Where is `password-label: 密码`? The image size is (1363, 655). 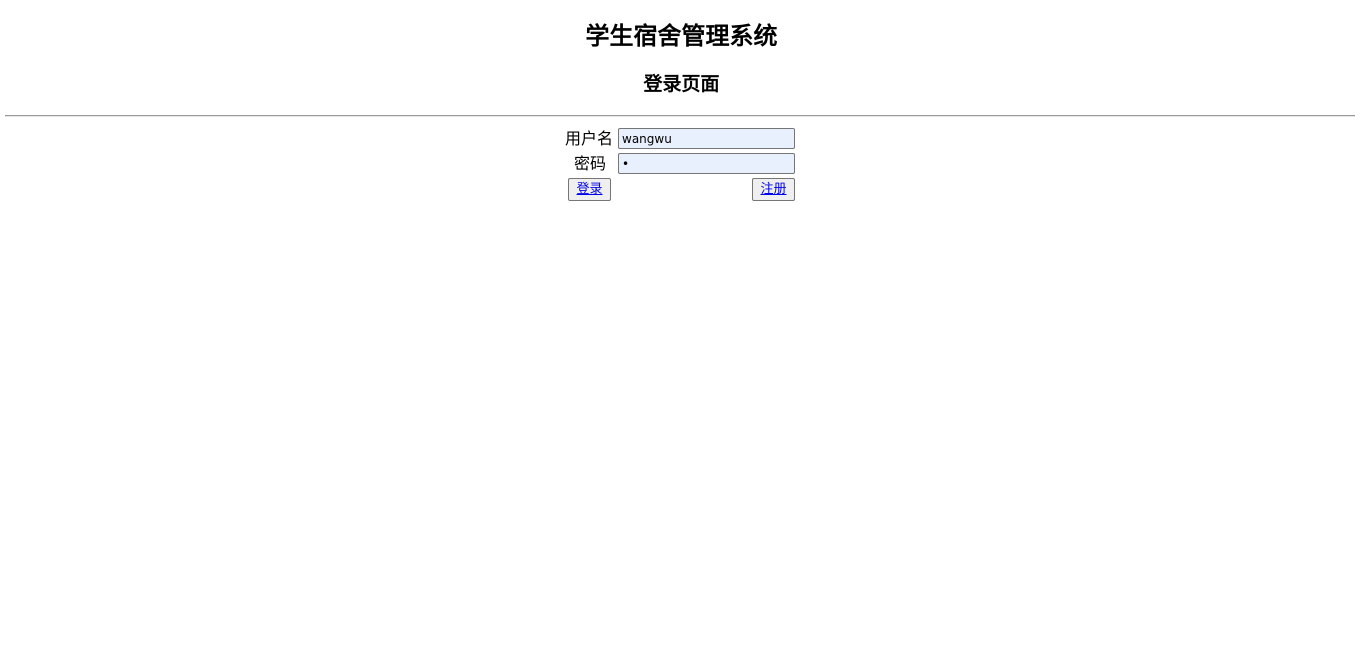
password-label: 密码 is located at coordinates (589, 163).